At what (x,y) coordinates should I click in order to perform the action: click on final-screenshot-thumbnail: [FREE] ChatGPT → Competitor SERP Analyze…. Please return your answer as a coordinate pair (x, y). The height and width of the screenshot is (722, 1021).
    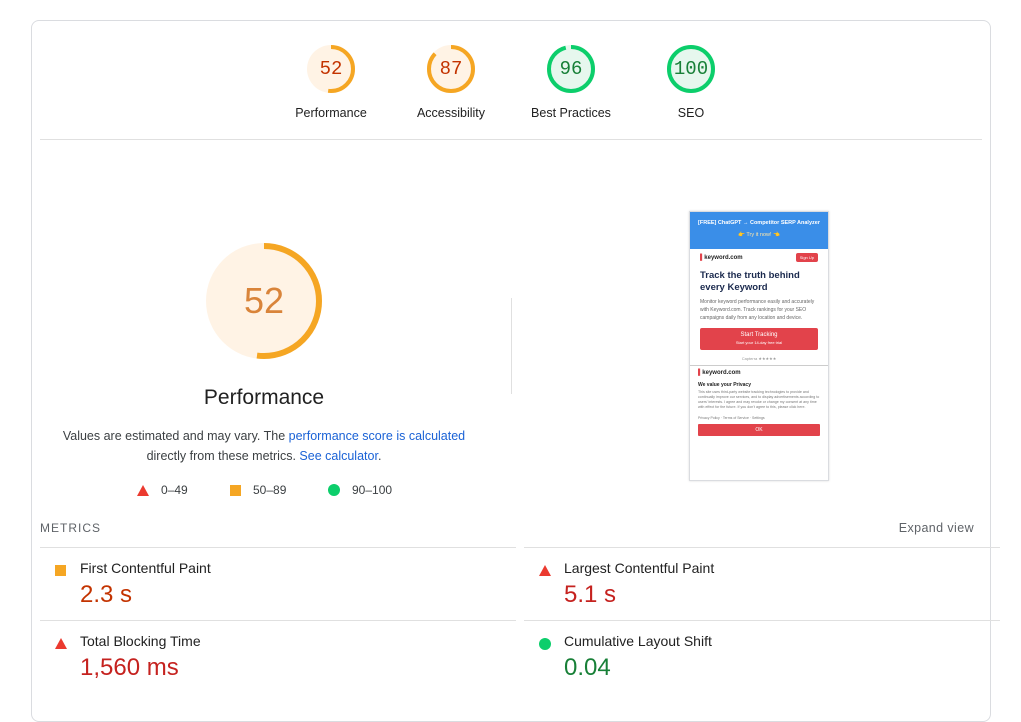
    Looking at the image, I should click on (759, 346).